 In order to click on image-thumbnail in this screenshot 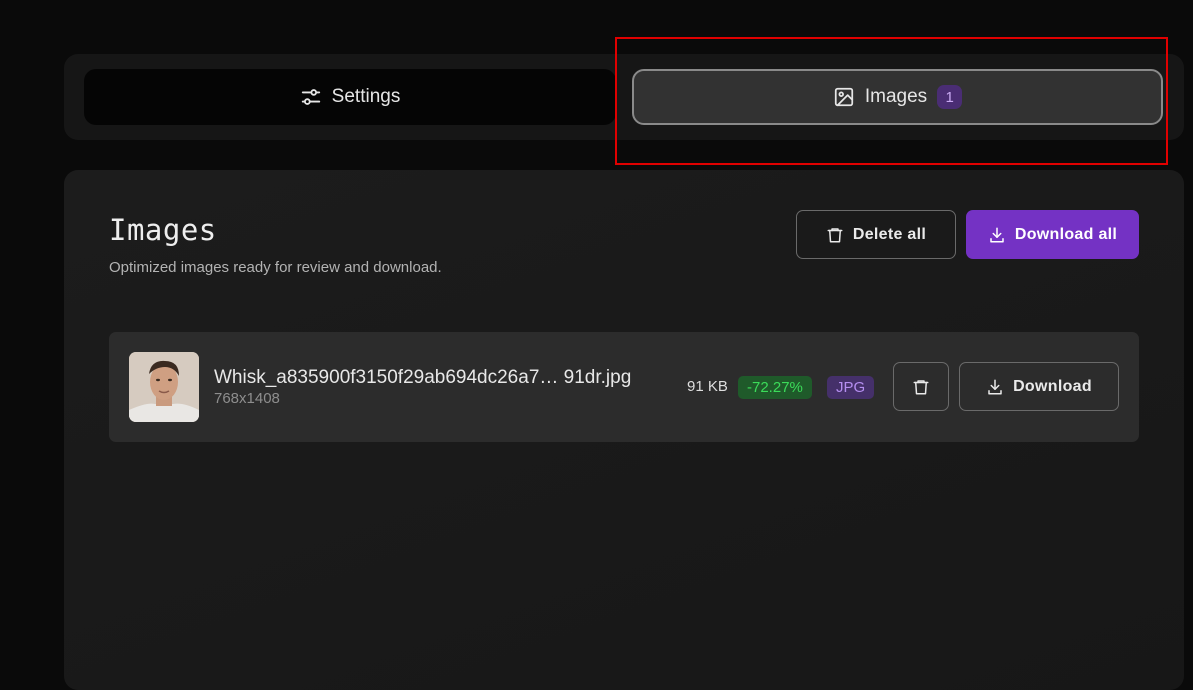, I will do `click(164, 387)`.